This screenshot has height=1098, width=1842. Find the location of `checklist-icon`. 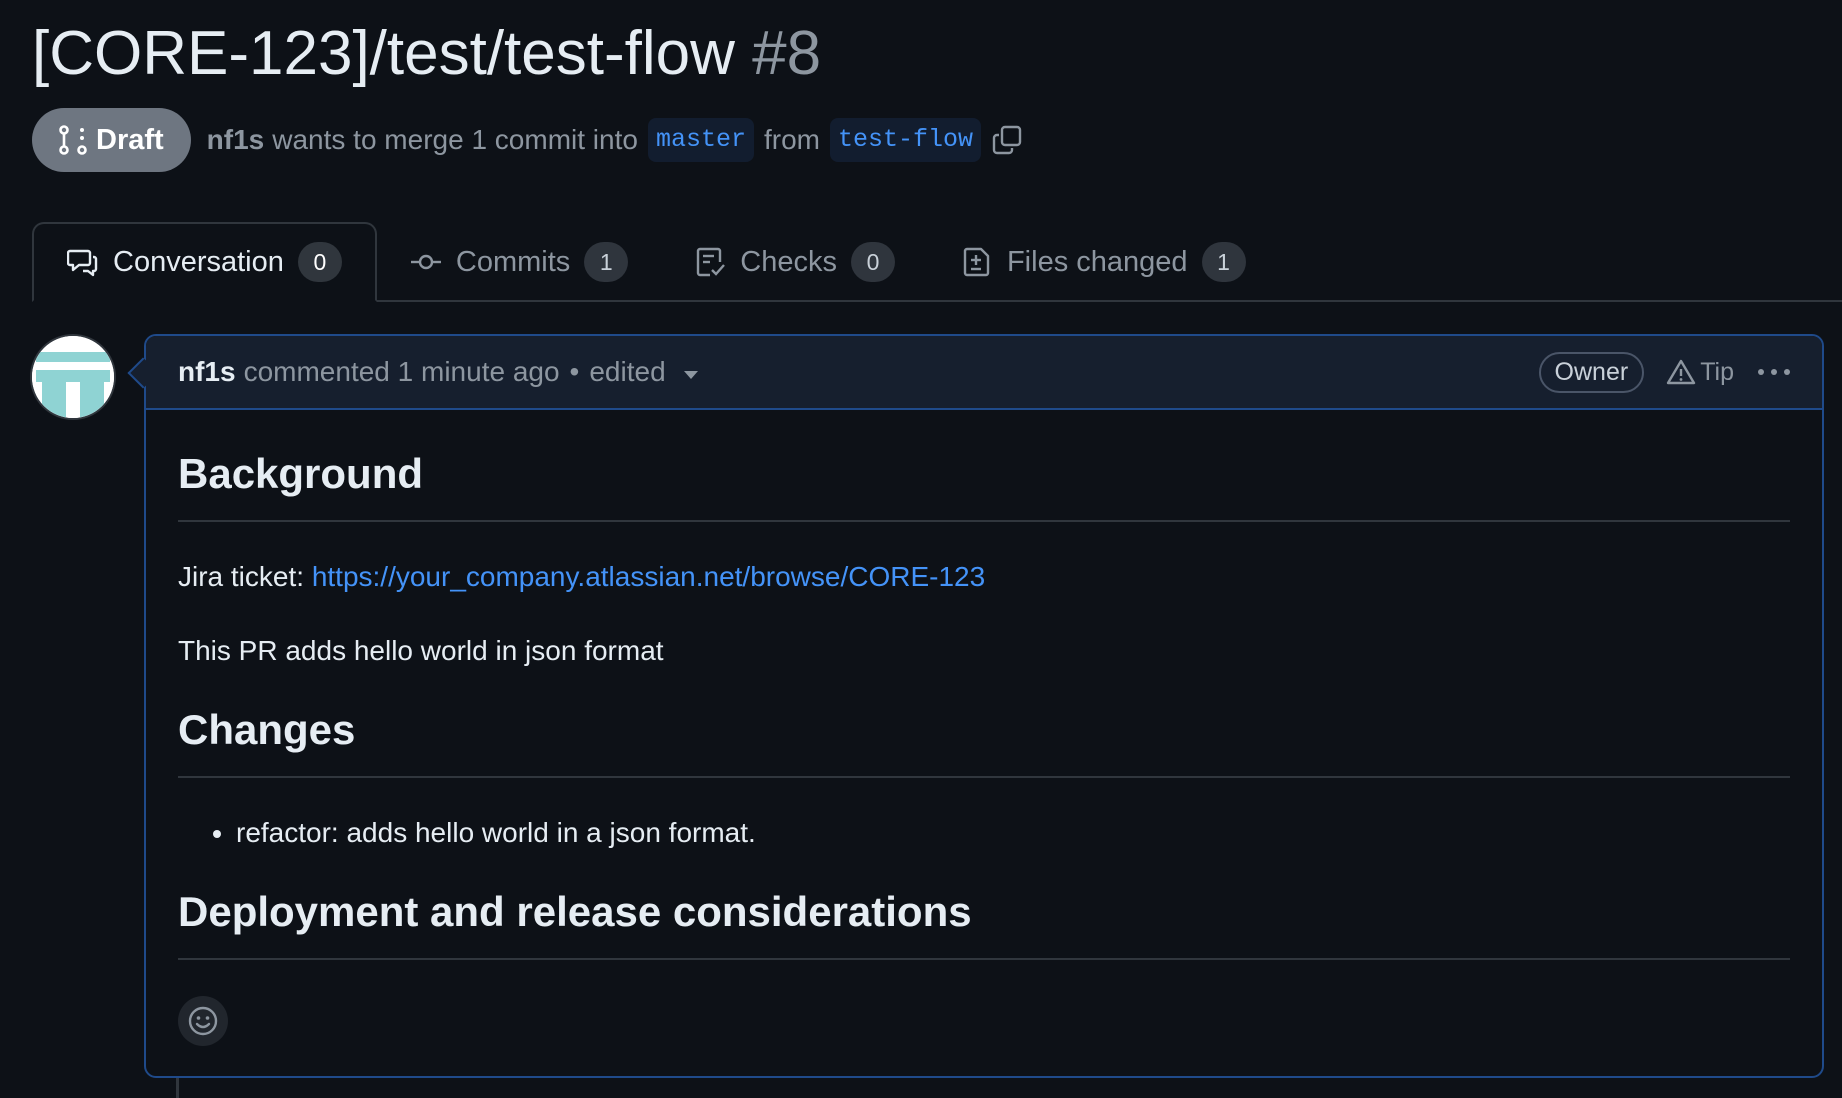

checklist-icon is located at coordinates (711, 262).